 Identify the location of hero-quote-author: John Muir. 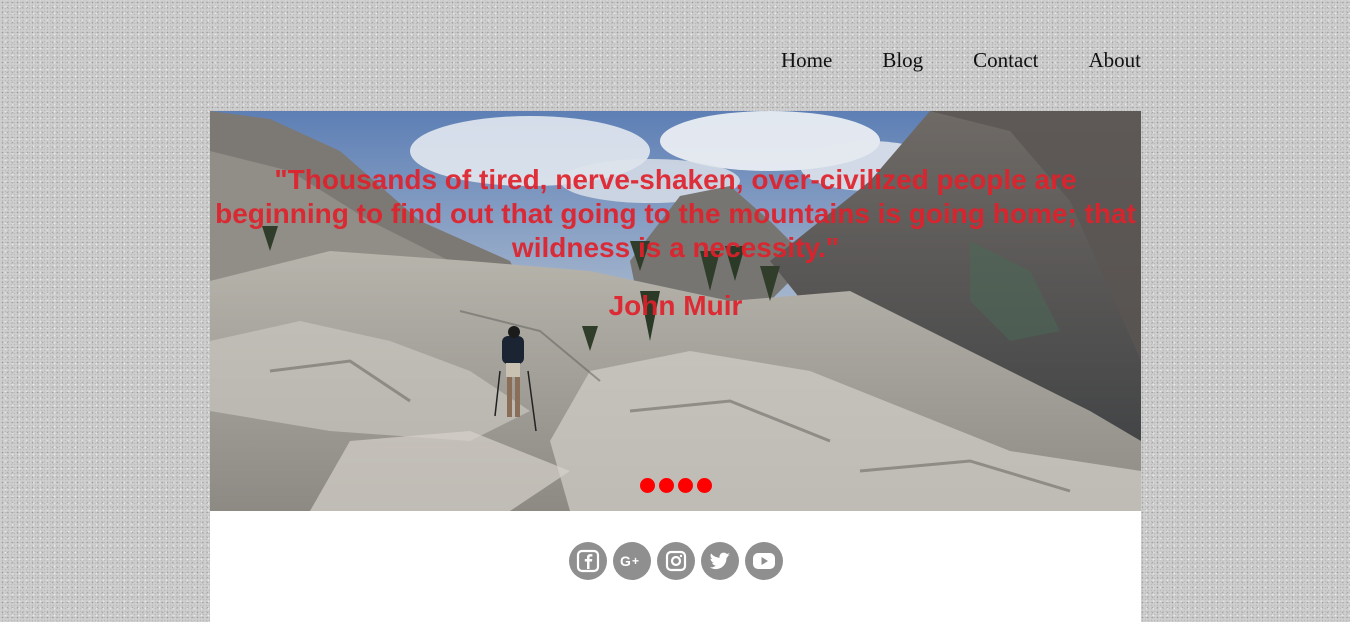
(675, 305).